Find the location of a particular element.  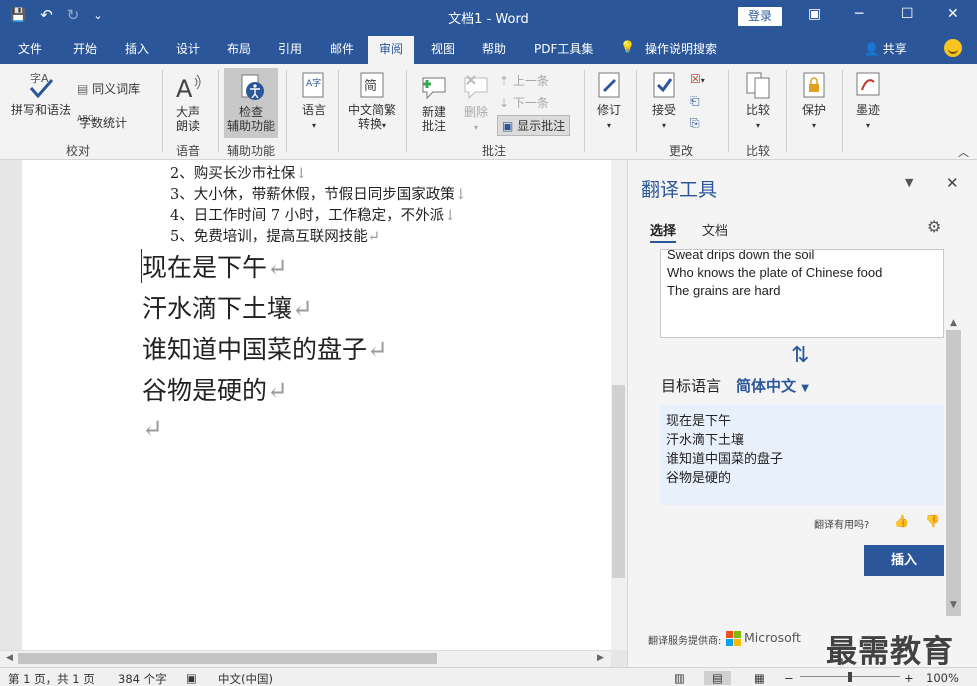

next-comment-button: ⇣ 下一条 is located at coordinates (524, 102).